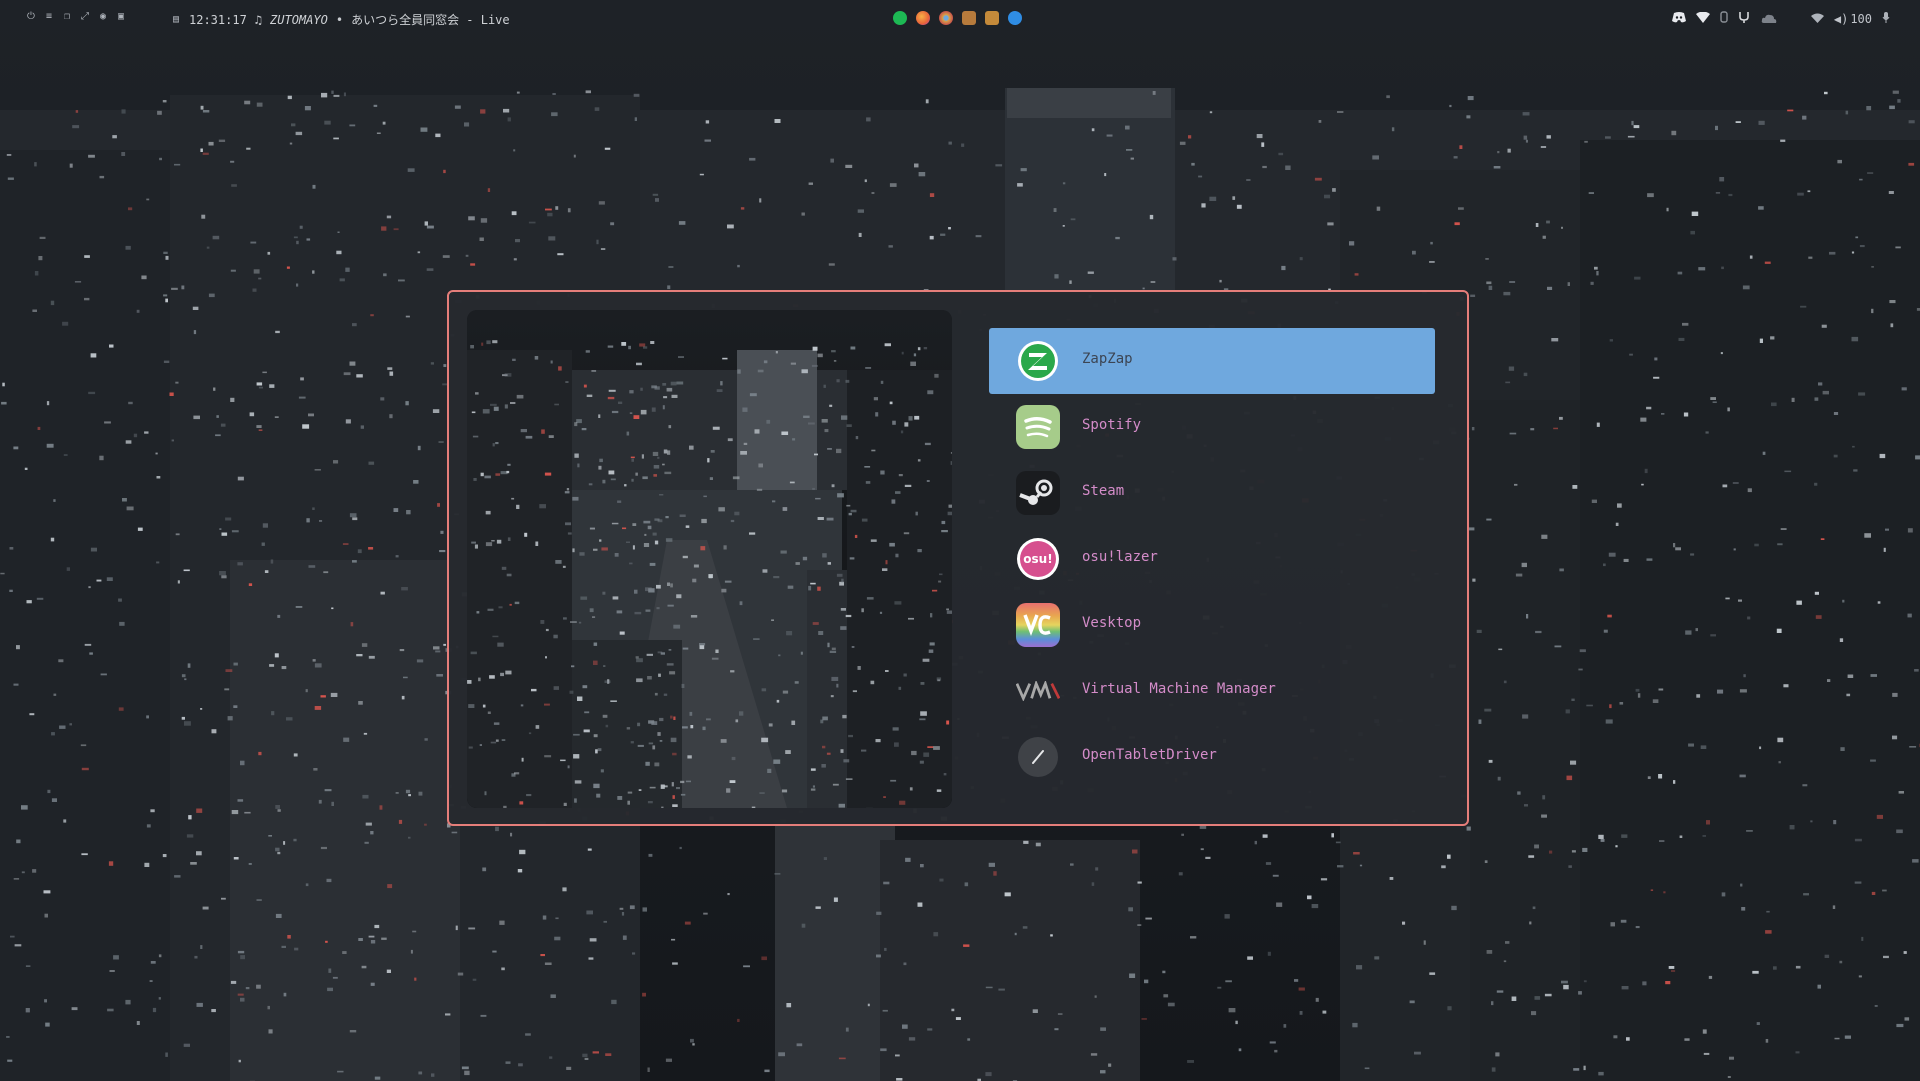 The width and height of the screenshot is (1920, 1081). Describe the element at coordinates (1678, 18) in the screenshot. I see `discord-icon` at that location.